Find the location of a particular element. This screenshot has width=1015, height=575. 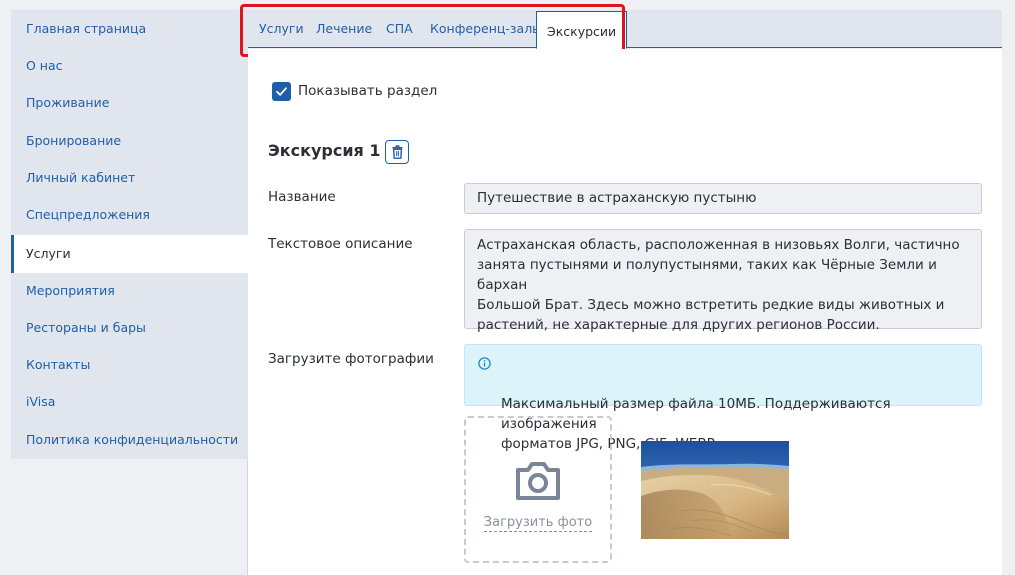

sidebar-item-about: О нас is located at coordinates (129, 65).